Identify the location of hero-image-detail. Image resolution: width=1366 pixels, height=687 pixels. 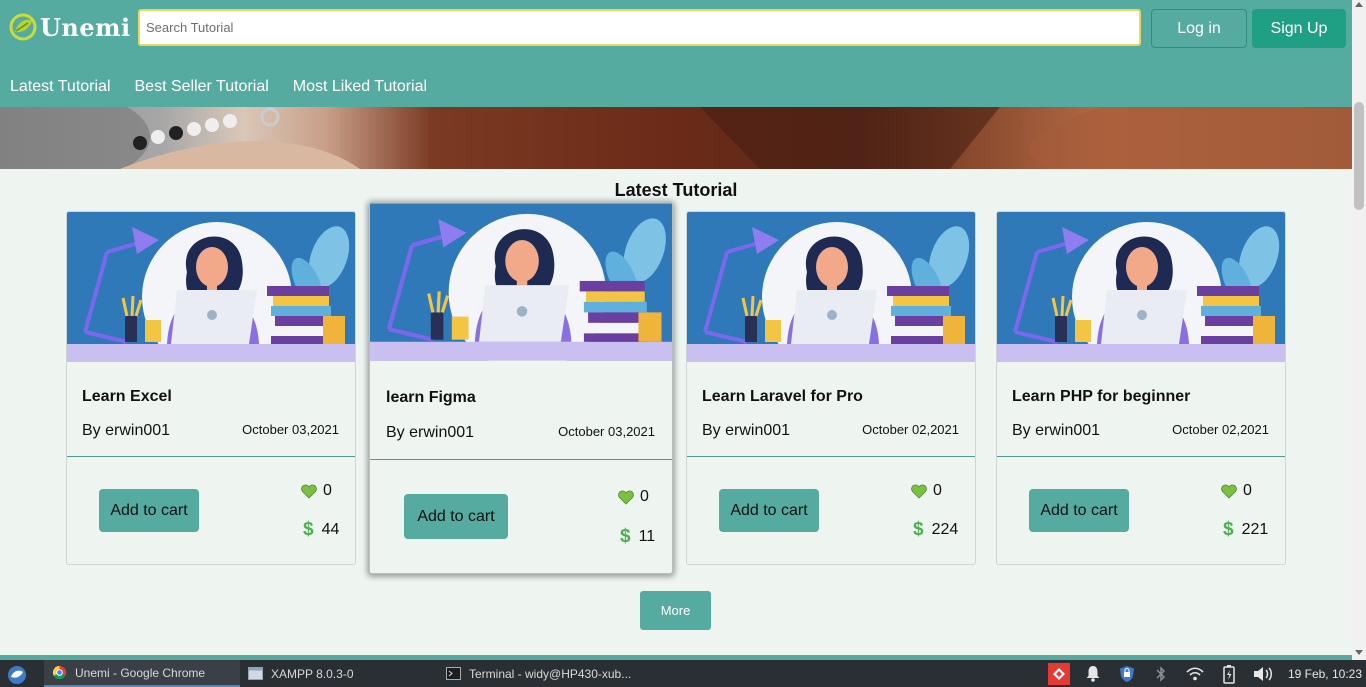
(676, 138).